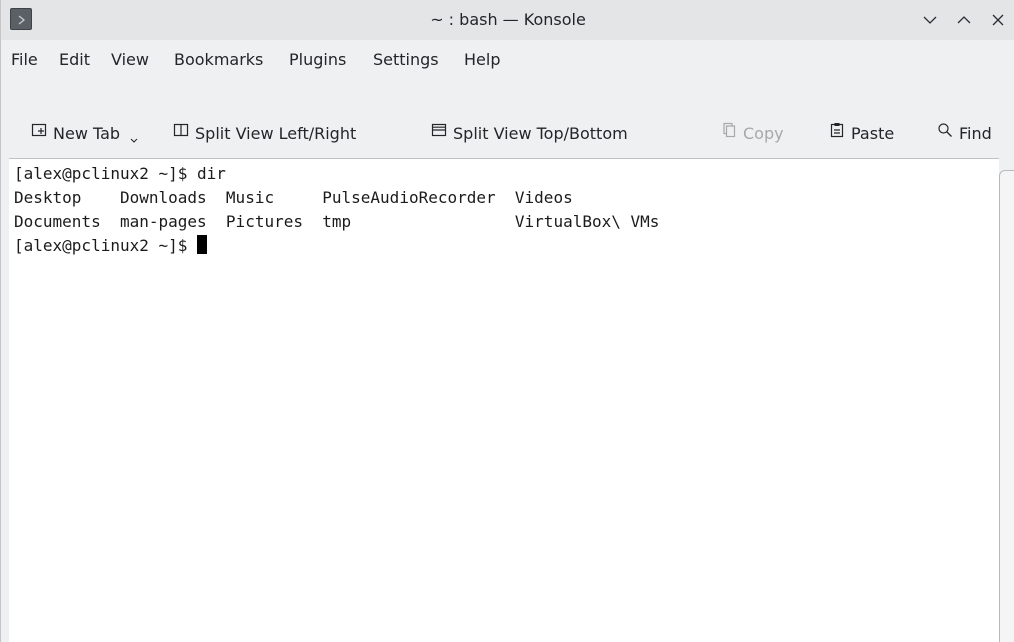 The height and width of the screenshot is (642, 1014). I want to click on split-view-top-bottom-button: Split View Top/Bottom, so click(529, 134).